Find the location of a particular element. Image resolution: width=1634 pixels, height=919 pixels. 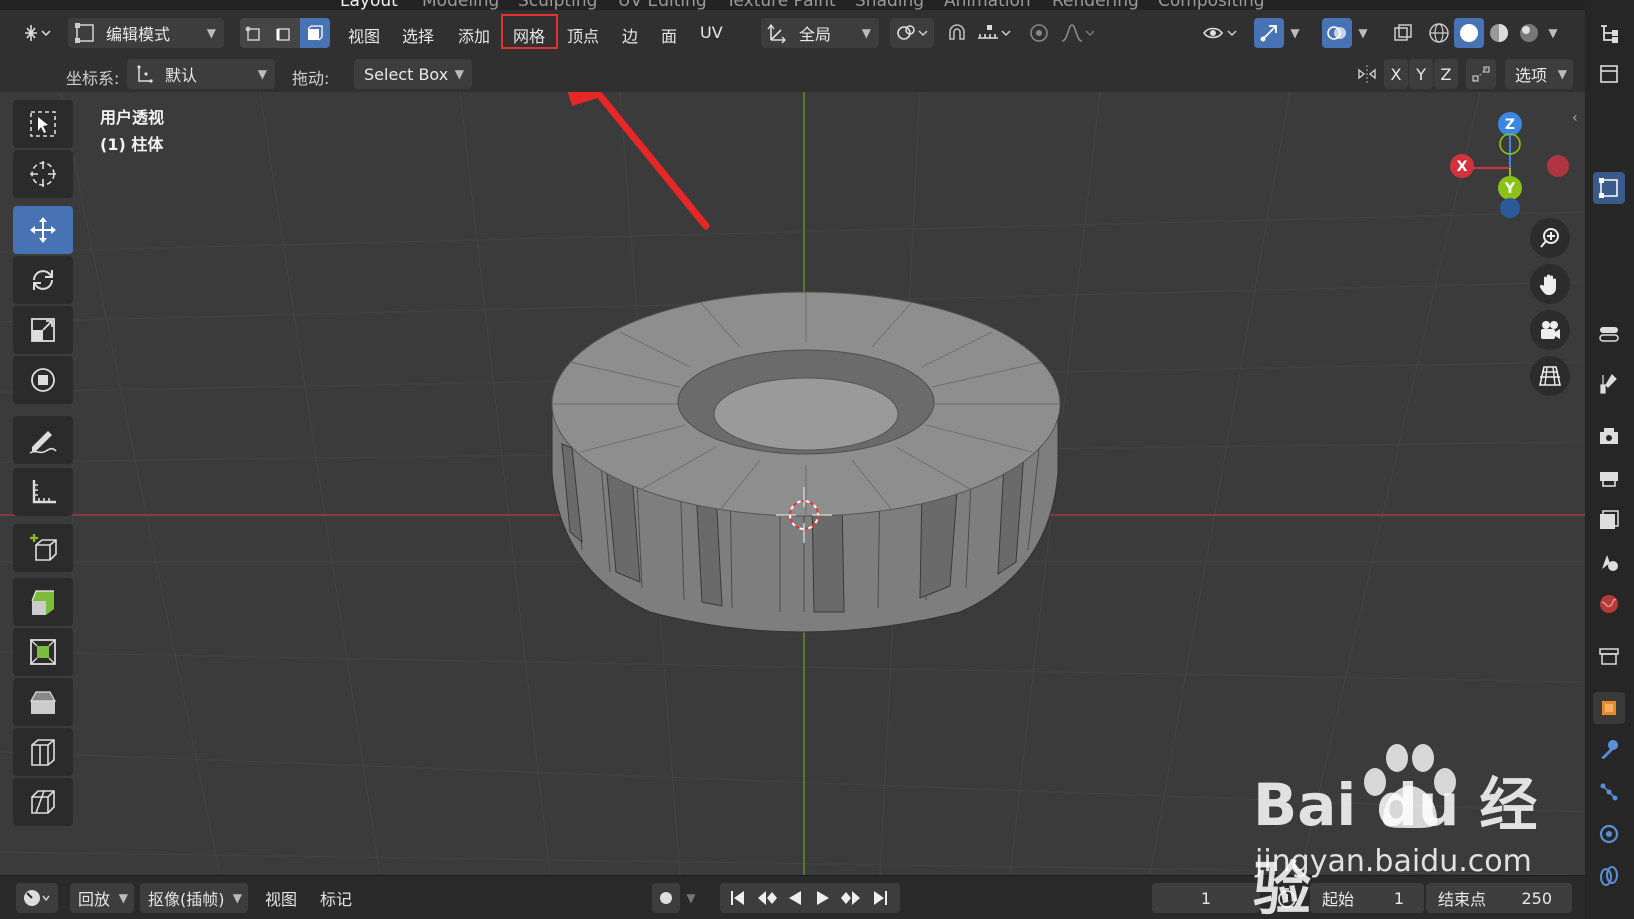

coord-system-selector: 默认 ▼ is located at coordinates (201, 74).